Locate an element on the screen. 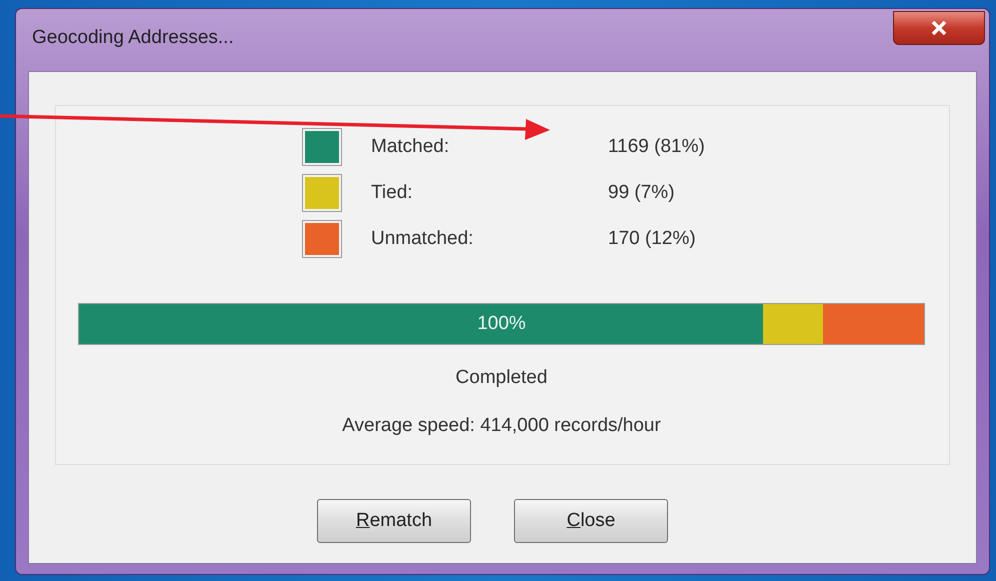 The width and height of the screenshot is (996, 581). close-button is located at coordinates (939, 28).